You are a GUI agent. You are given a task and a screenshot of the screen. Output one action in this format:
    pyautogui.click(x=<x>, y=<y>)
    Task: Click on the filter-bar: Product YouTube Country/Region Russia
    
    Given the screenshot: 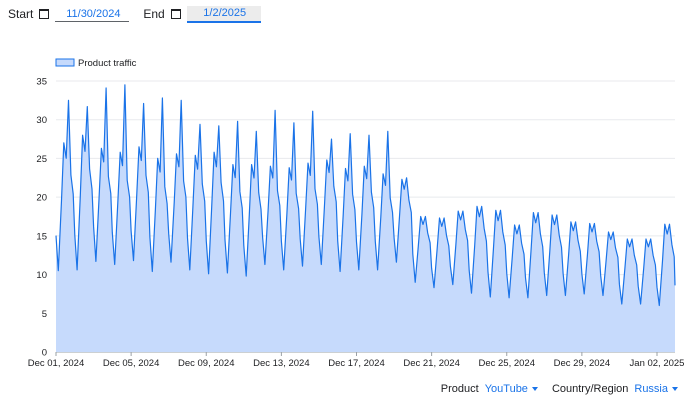 What is the action you would take?
    pyautogui.click(x=559, y=389)
    